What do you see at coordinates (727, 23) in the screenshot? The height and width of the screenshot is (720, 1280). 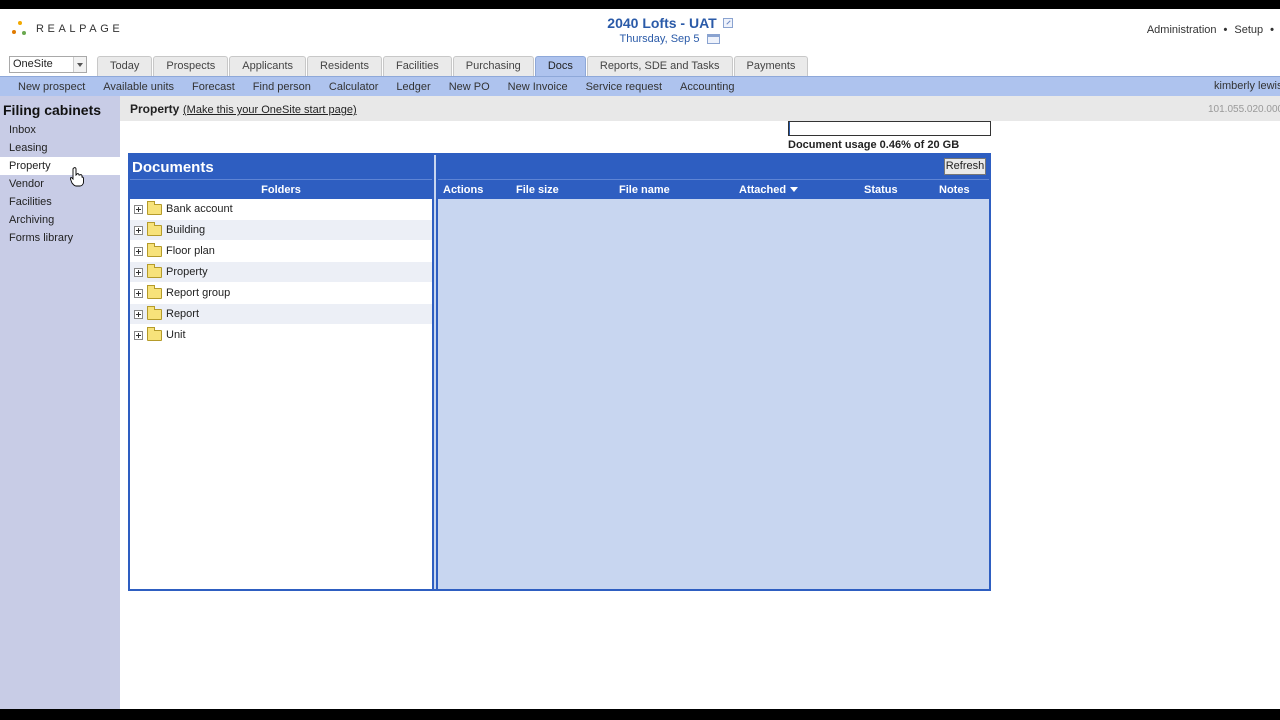 I see `change-property-icon` at bounding box center [727, 23].